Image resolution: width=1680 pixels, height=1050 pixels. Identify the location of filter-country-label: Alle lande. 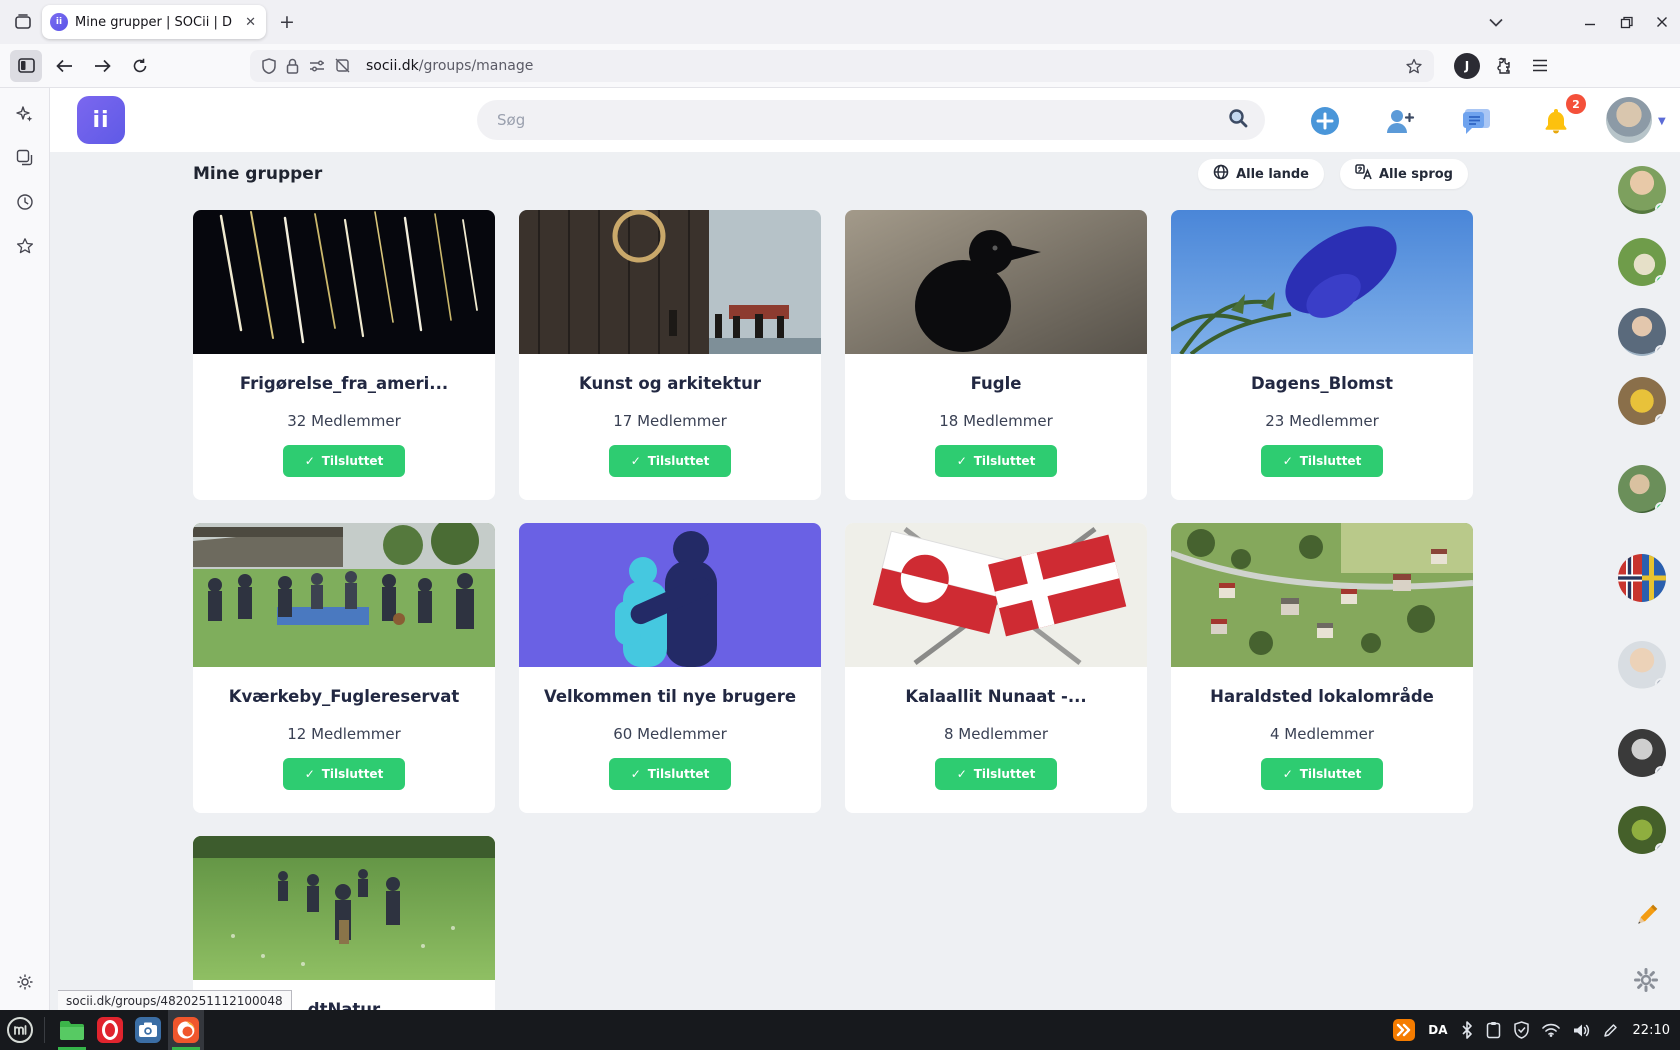
(1272, 174).